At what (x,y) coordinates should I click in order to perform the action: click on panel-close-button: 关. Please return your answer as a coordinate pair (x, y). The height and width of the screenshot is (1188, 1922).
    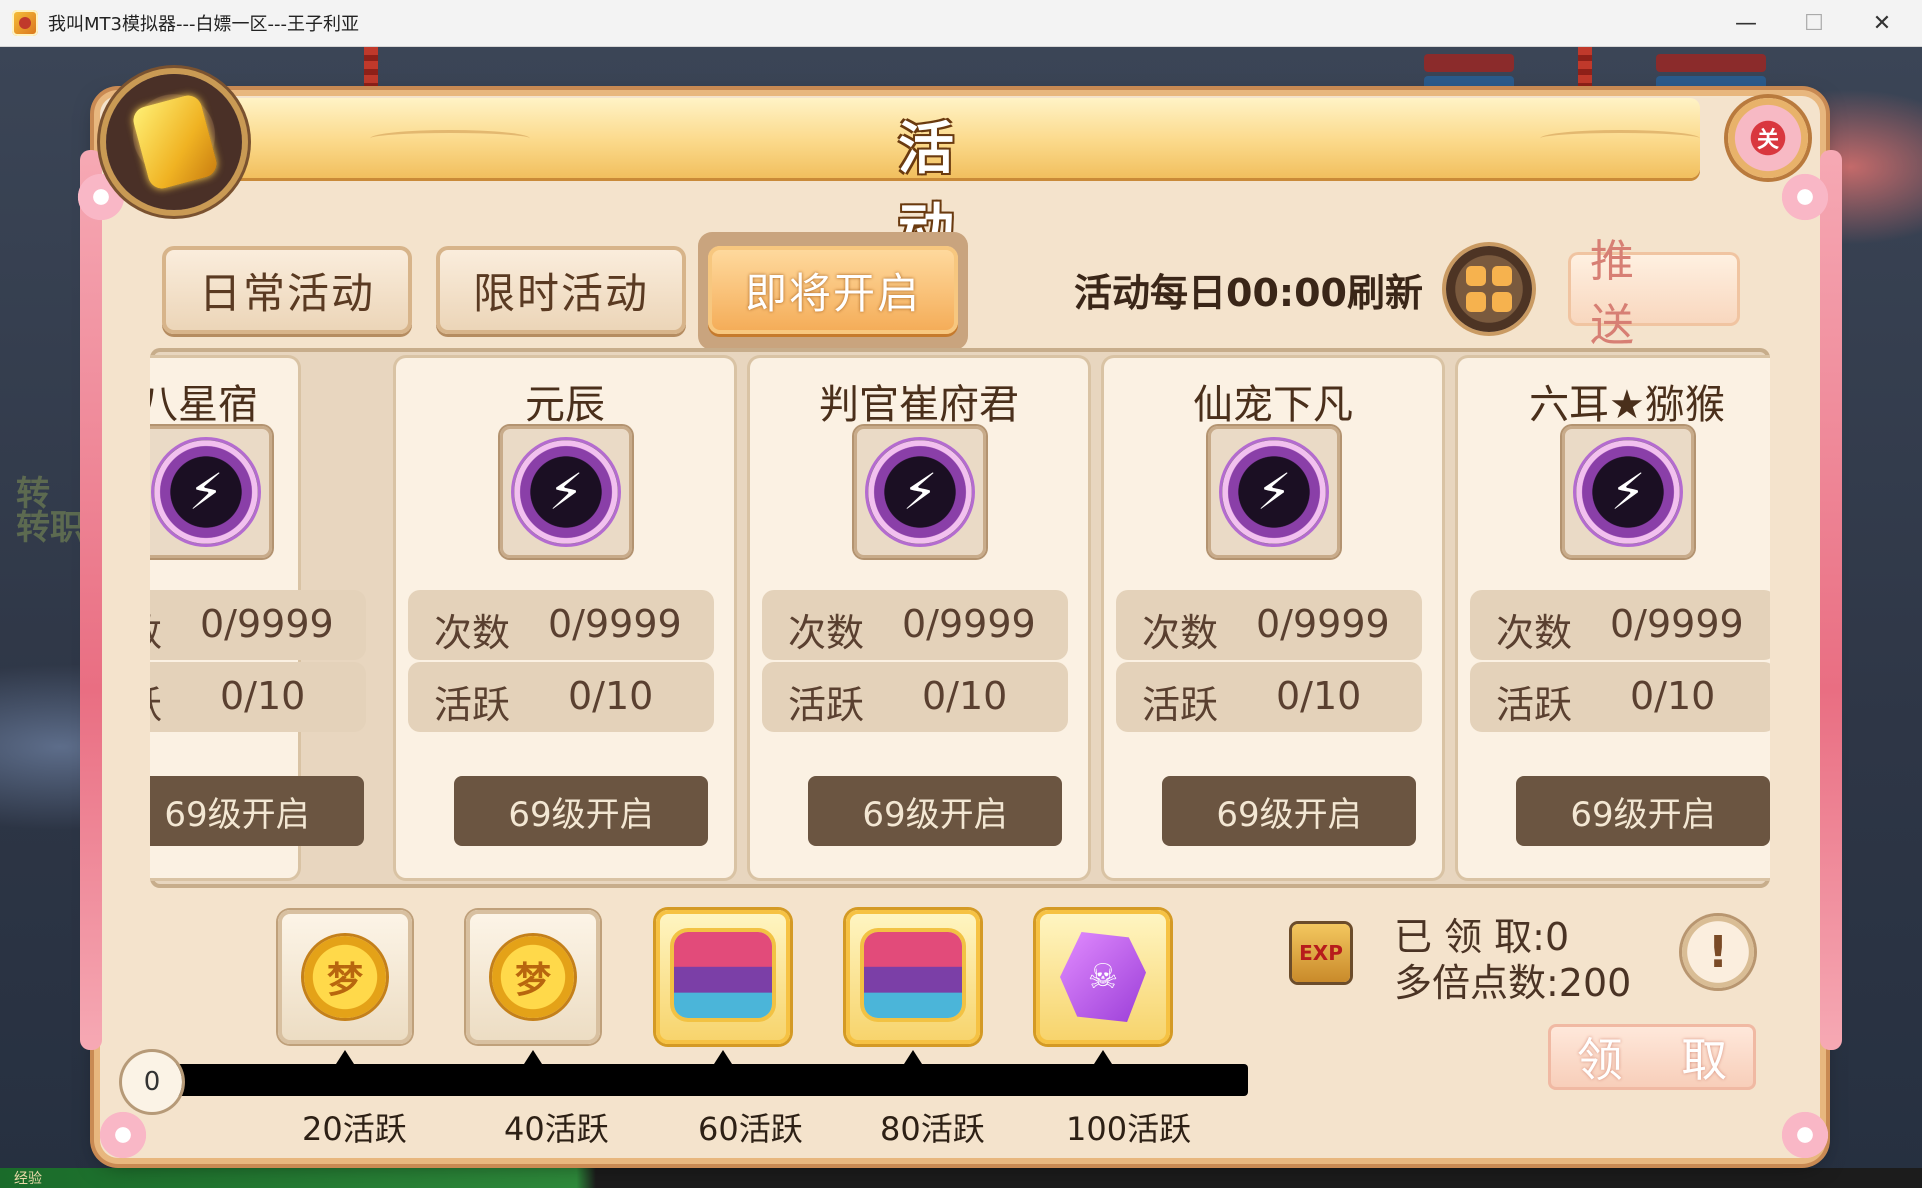
    Looking at the image, I should click on (1768, 138).